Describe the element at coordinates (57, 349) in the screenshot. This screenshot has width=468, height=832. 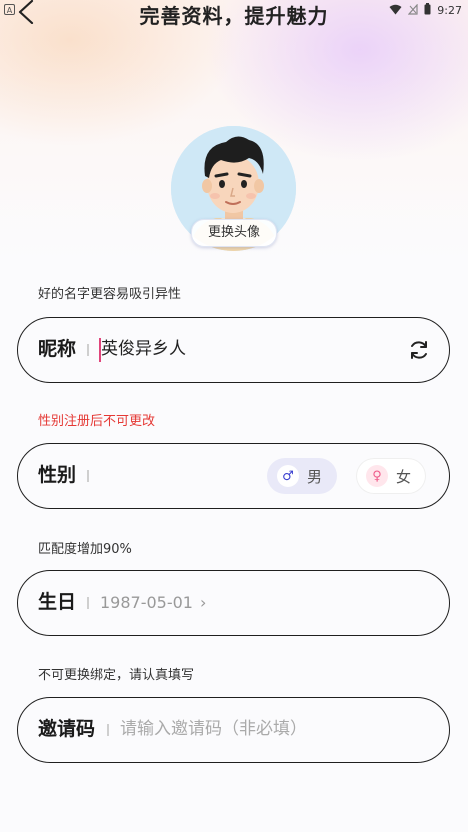
I see `nickname-label: 昵称` at that location.